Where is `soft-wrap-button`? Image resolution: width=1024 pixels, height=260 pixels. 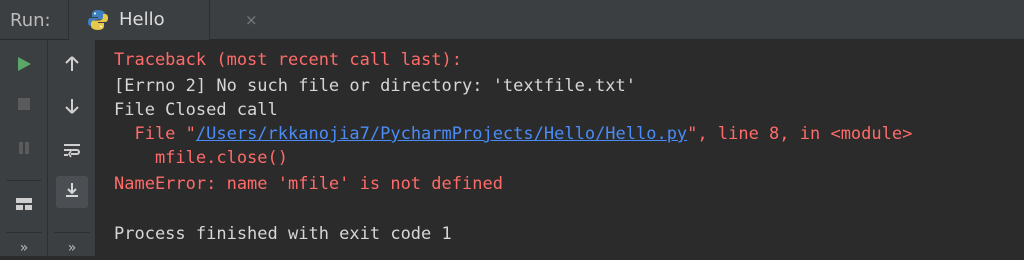
soft-wrap-button is located at coordinates (72, 152).